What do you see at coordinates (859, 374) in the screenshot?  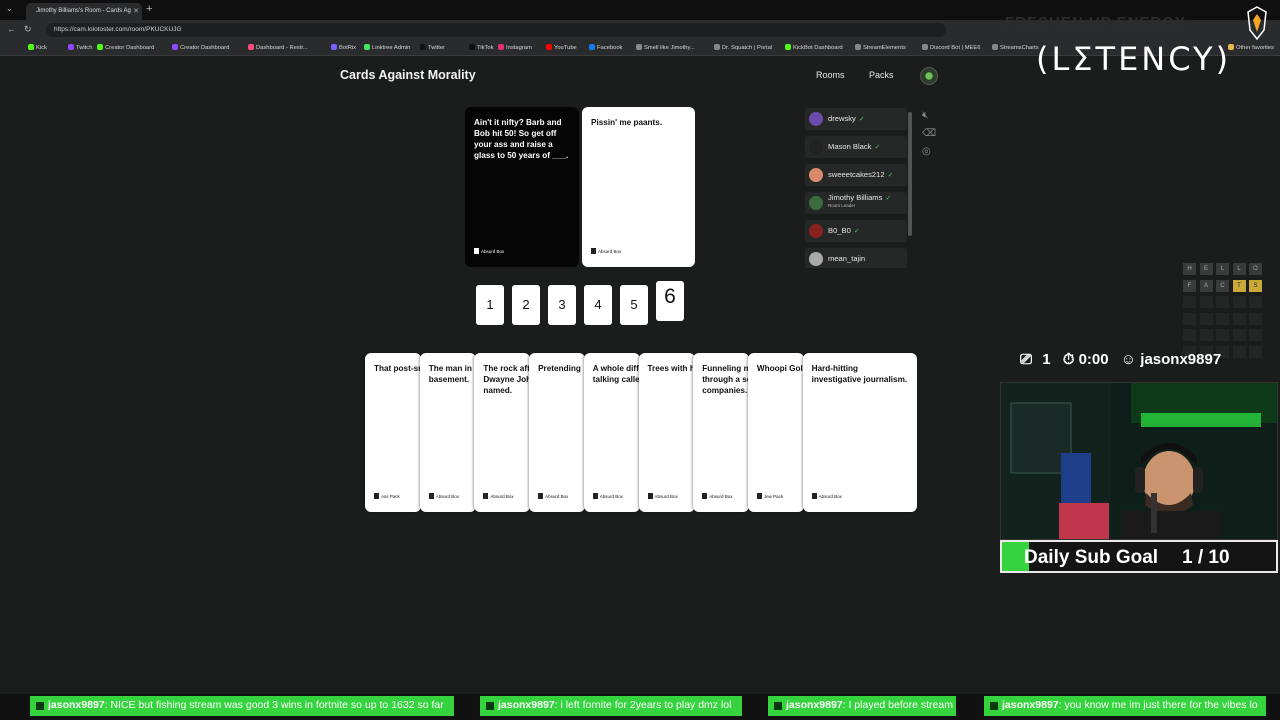 I see `hand-card-text: Hard-hitting investigative journalism.` at bounding box center [859, 374].